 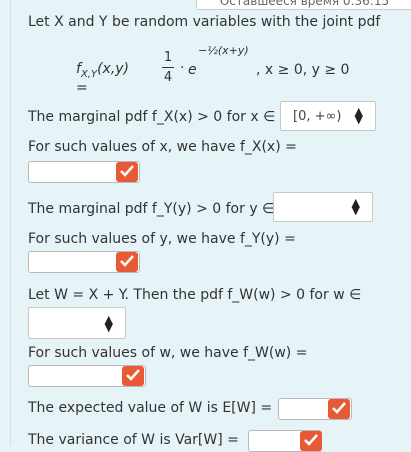 What do you see at coordinates (168, 353) in the screenshot?
I see `q3-subtext: For such values of w, we have f_W(w) =` at bounding box center [168, 353].